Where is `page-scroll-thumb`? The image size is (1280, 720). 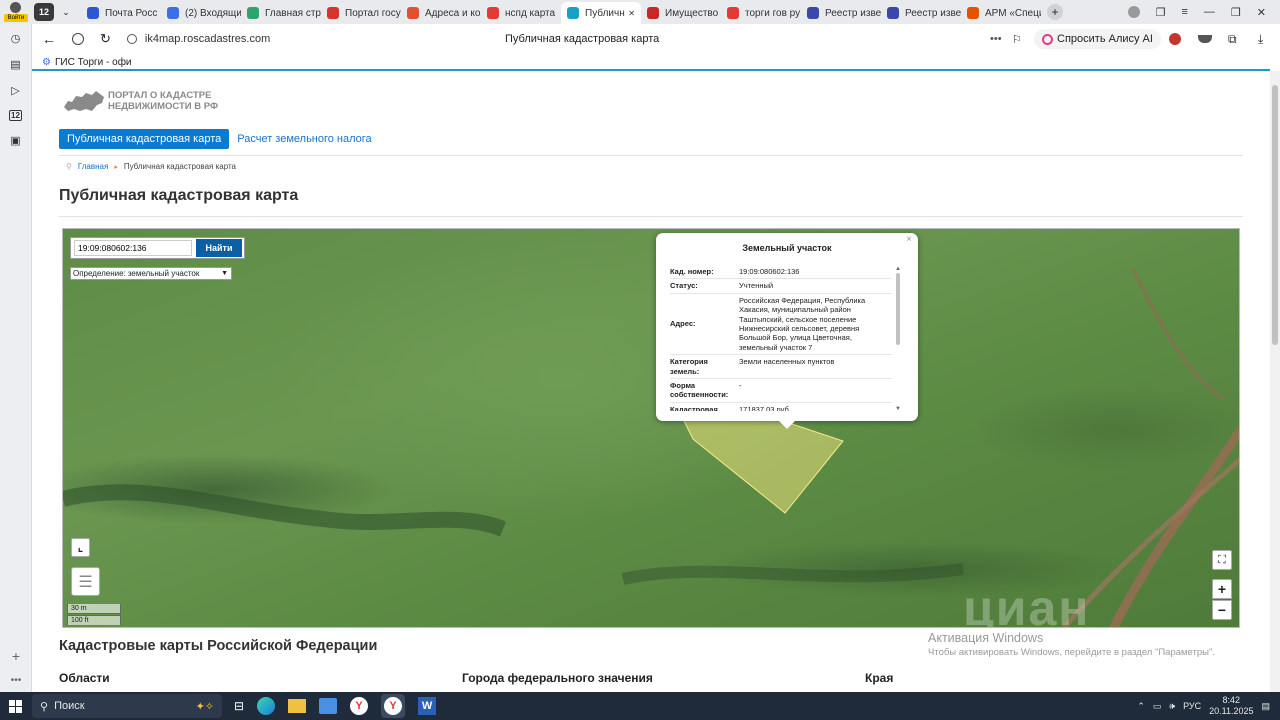 page-scroll-thumb is located at coordinates (1275, 215).